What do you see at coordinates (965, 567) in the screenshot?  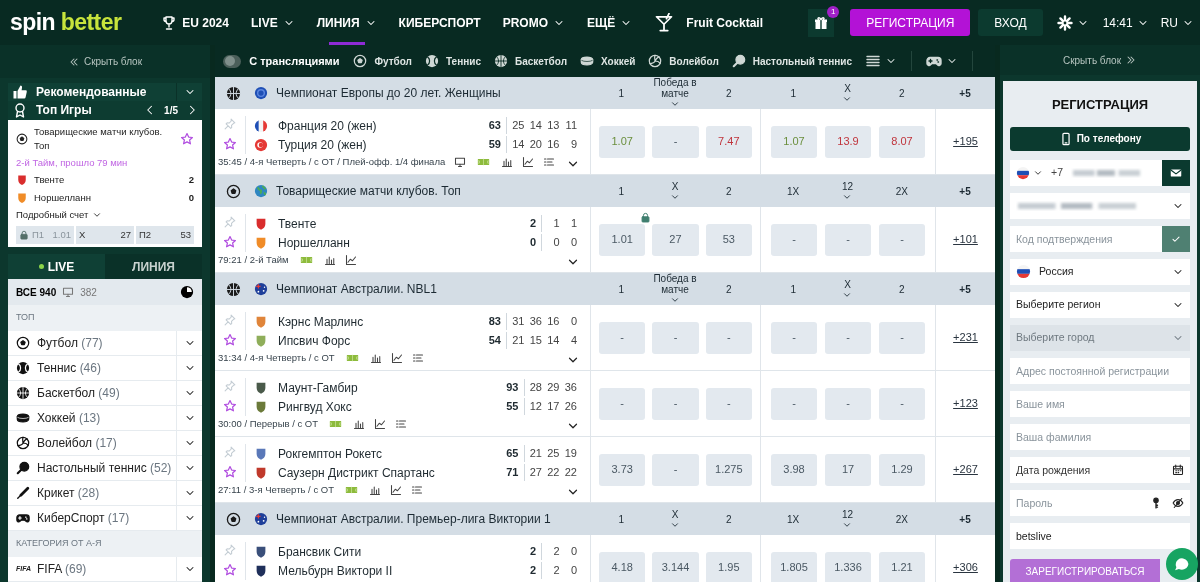 I see `more-markets-link: +306` at bounding box center [965, 567].